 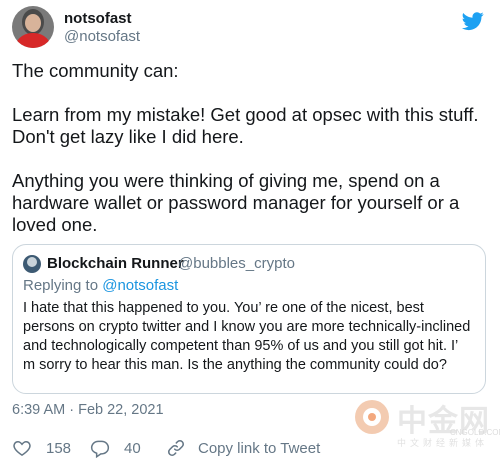 What do you see at coordinates (115, 263) in the screenshot?
I see `quoted-author-display-name: Blockchain Runner` at bounding box center [115, 263].